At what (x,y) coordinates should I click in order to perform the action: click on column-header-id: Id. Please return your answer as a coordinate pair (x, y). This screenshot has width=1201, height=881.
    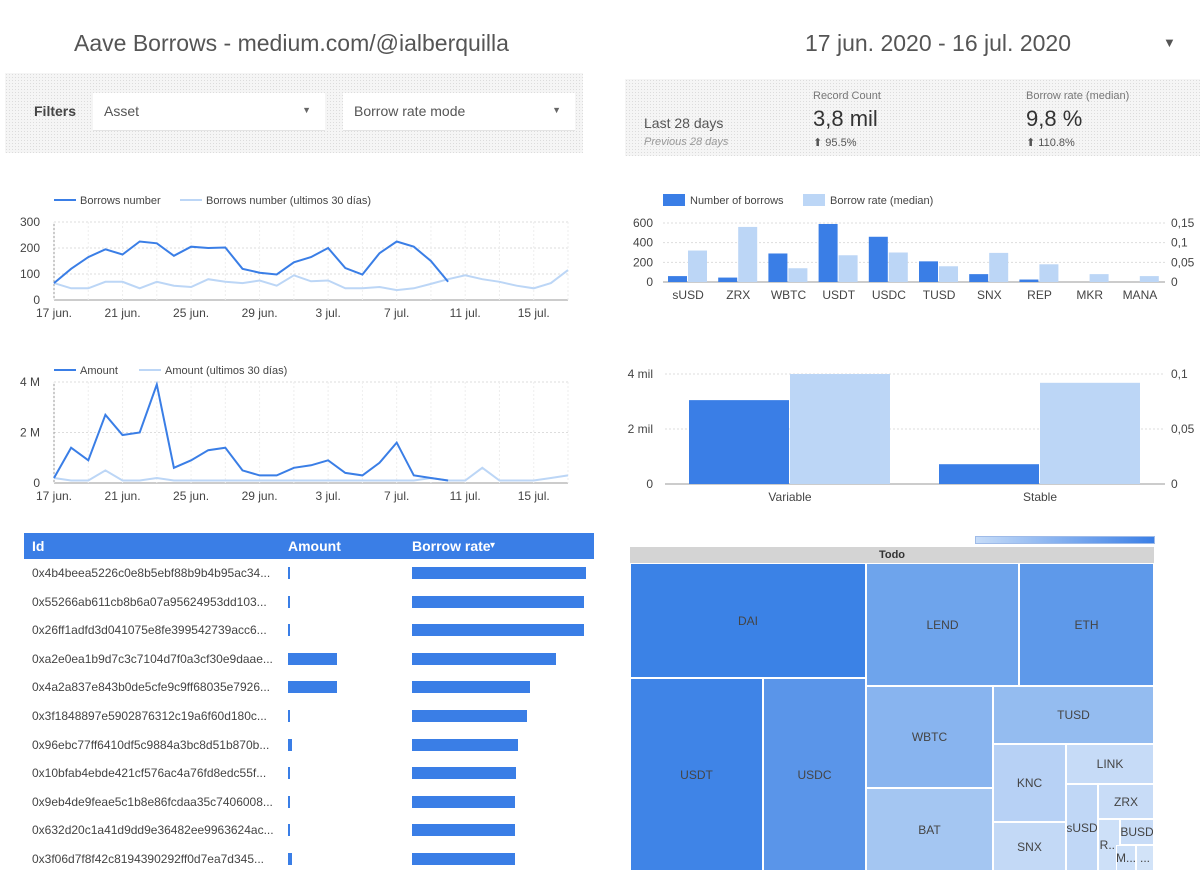
    Looking at the image, I should click on (38, 546).